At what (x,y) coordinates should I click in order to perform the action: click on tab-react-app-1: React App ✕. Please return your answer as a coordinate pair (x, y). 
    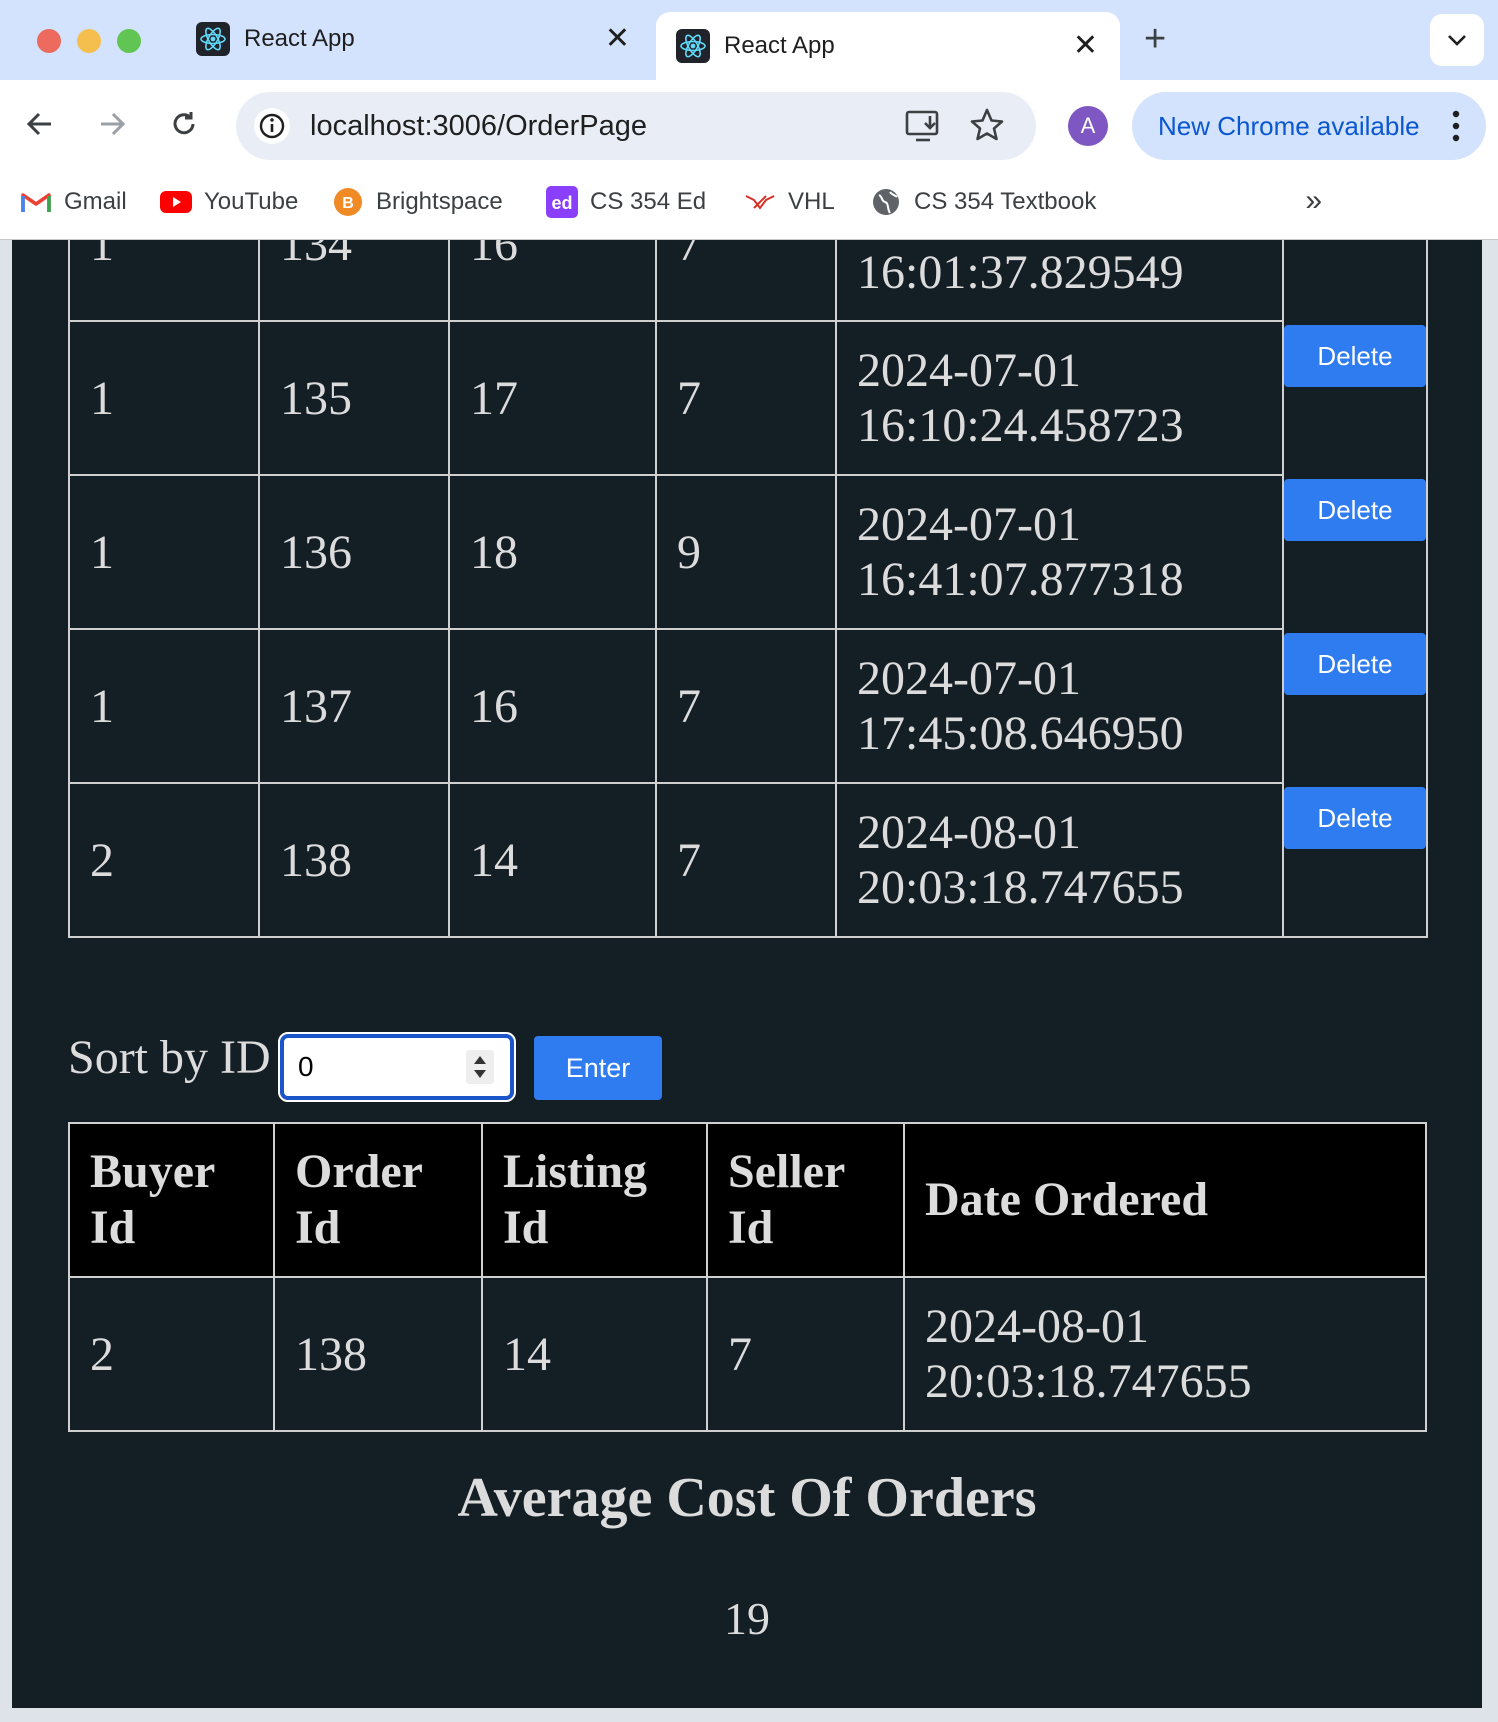
    Looking at the image, I should click on (414, 39).